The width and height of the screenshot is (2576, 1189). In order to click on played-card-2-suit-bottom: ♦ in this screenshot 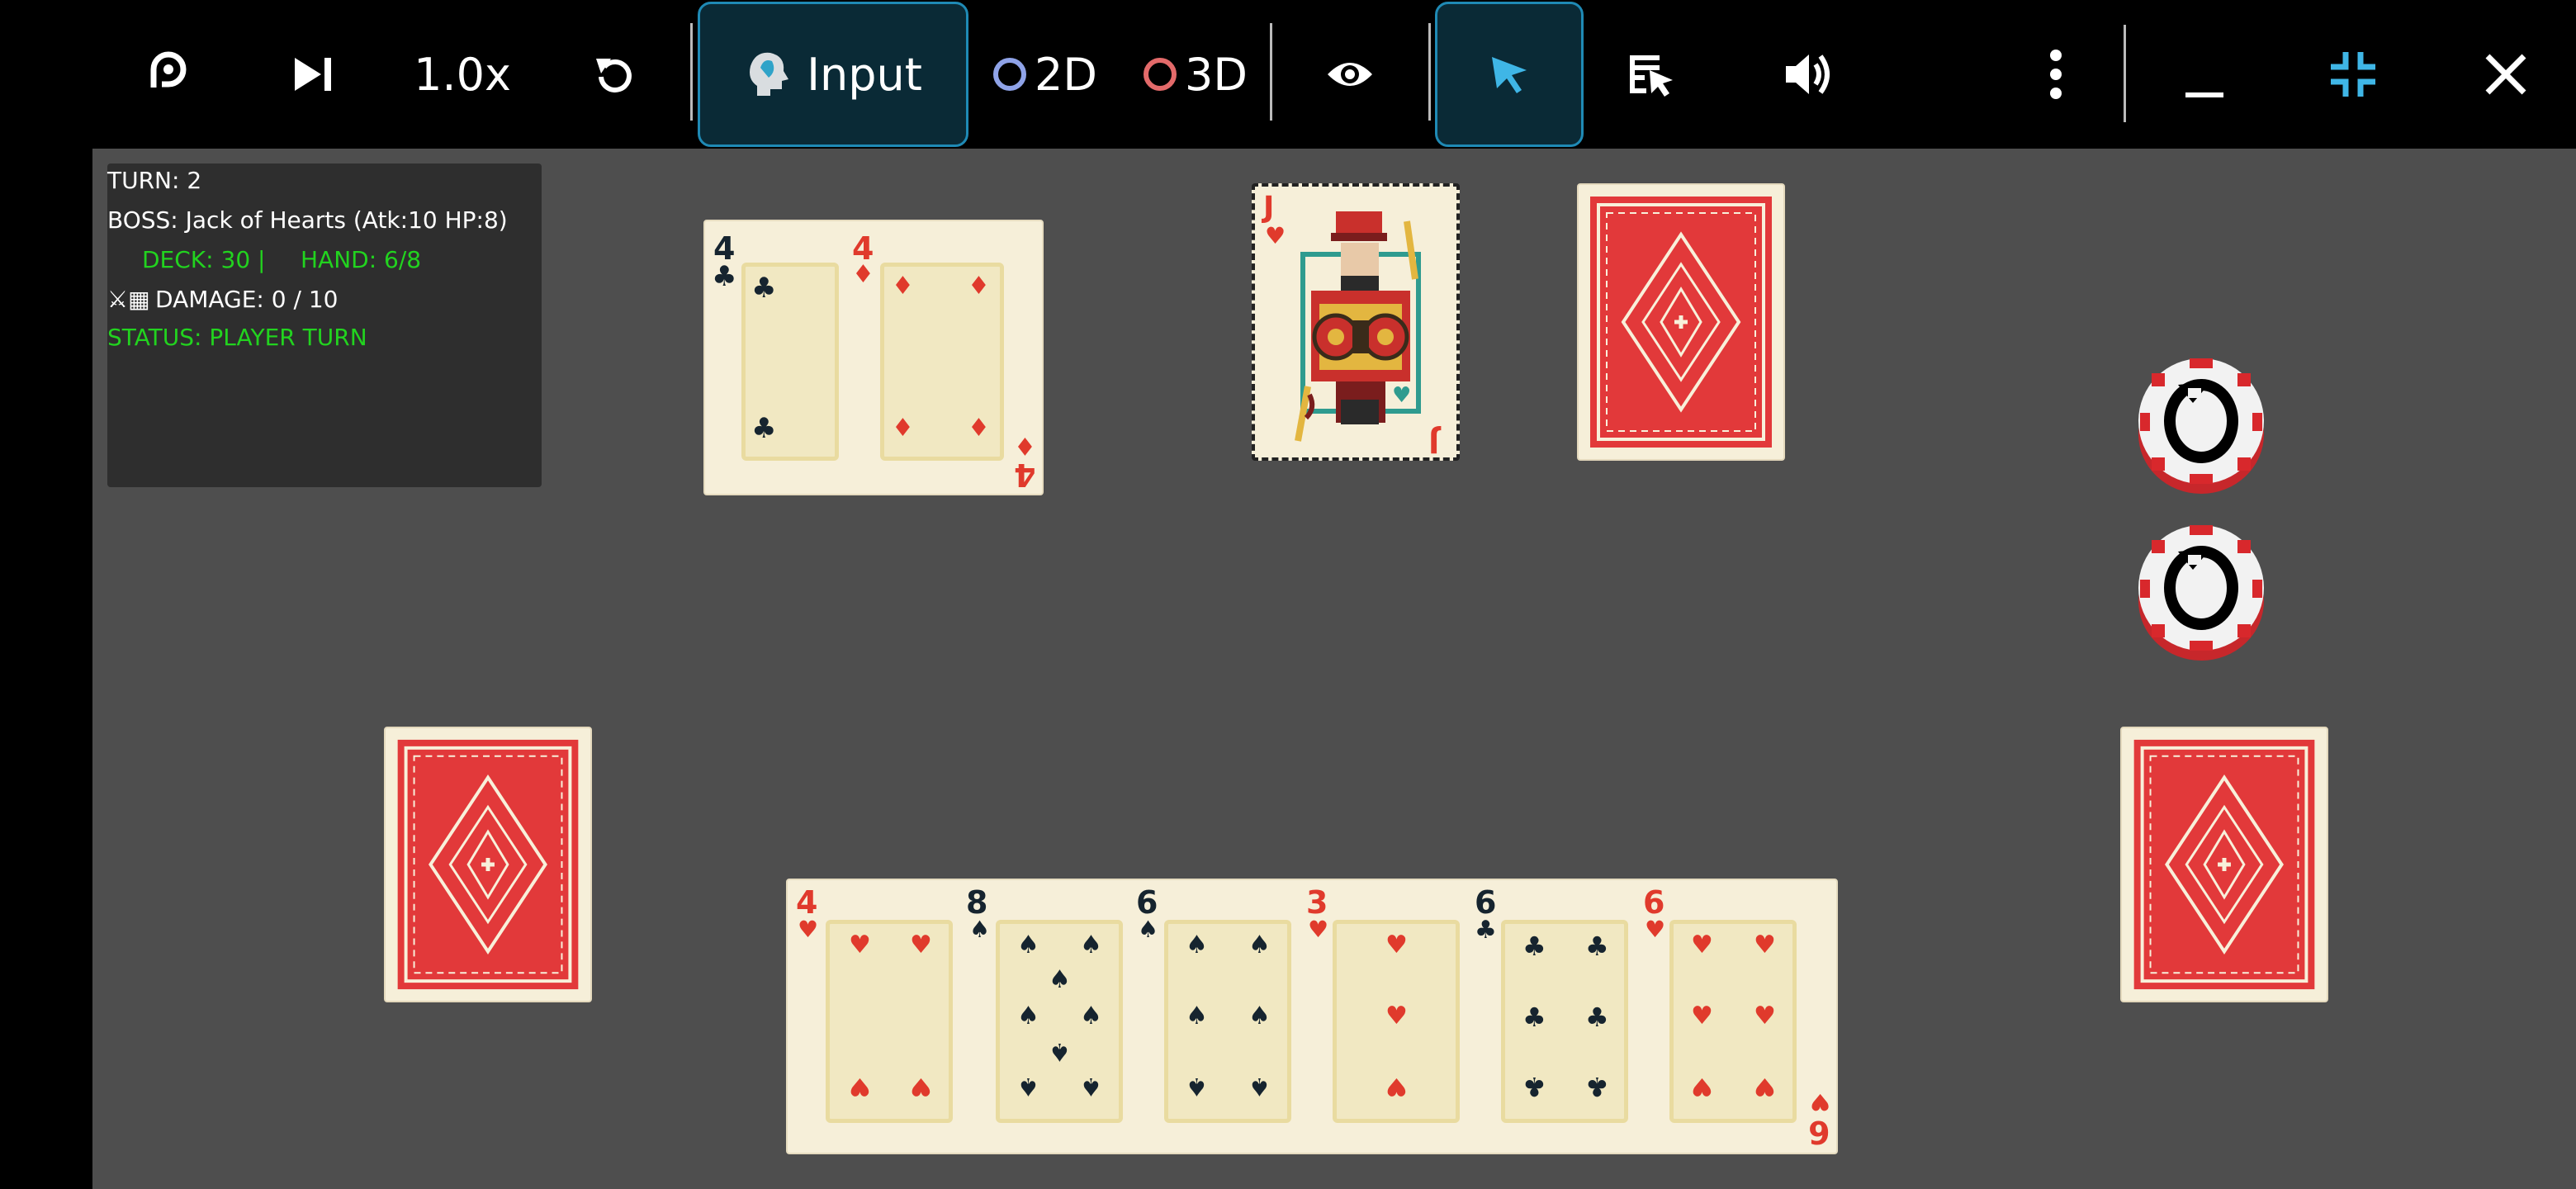, I will do `click(1025, 445)`.